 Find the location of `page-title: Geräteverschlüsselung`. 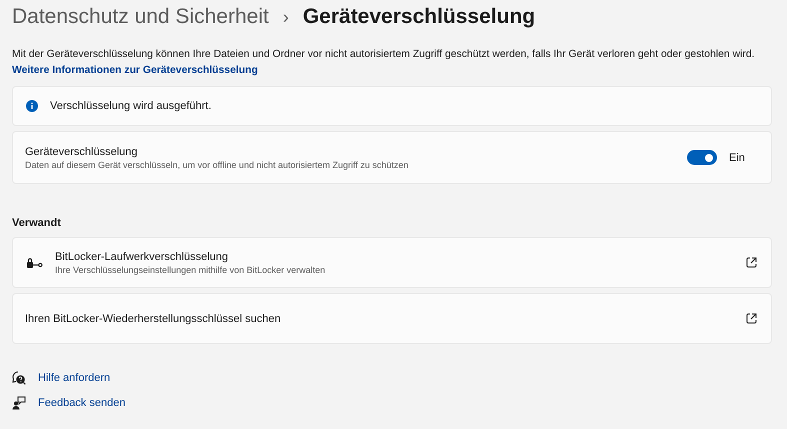

page-title: Geräteverschlüsselung is located at coordinates (419, 17).